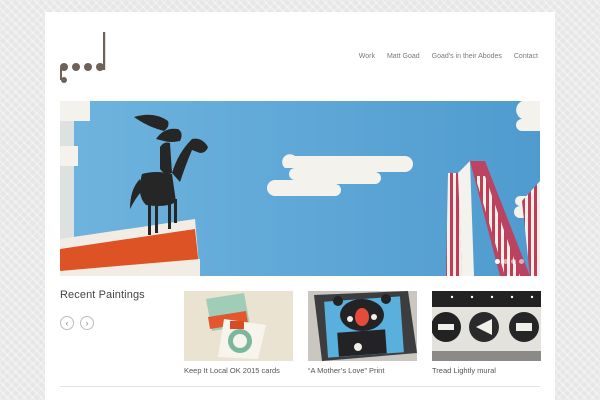 The width and height of the screenshot is (600, 400). Describe the element at coordinates (238, 370) in the screenshot. I see `recent-painting-caption: Keep It Local OK 2015 cards` at that location.